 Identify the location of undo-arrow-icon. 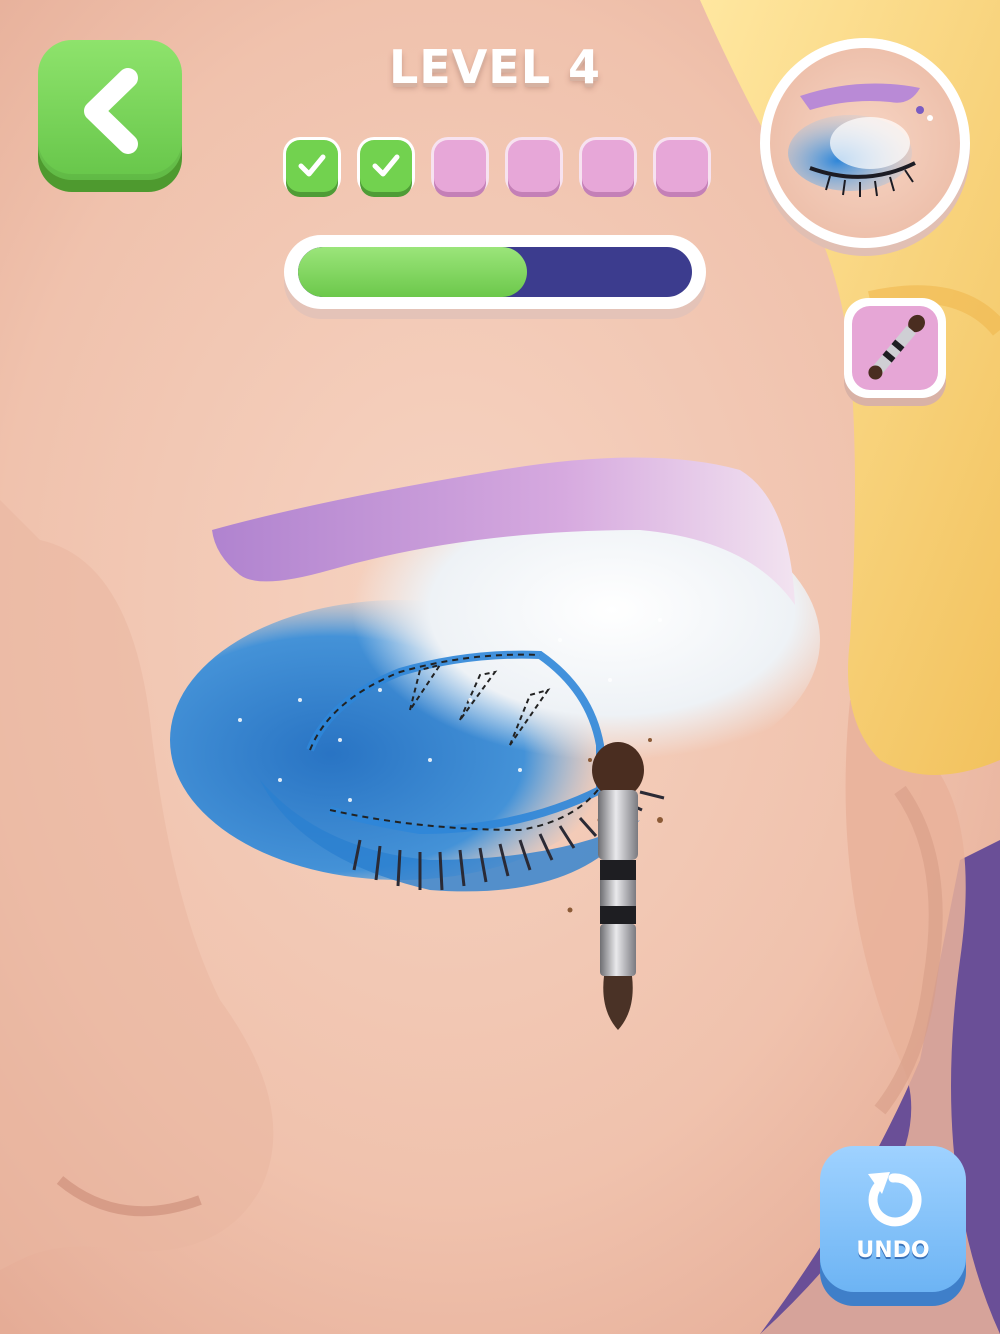
(895, 1199).